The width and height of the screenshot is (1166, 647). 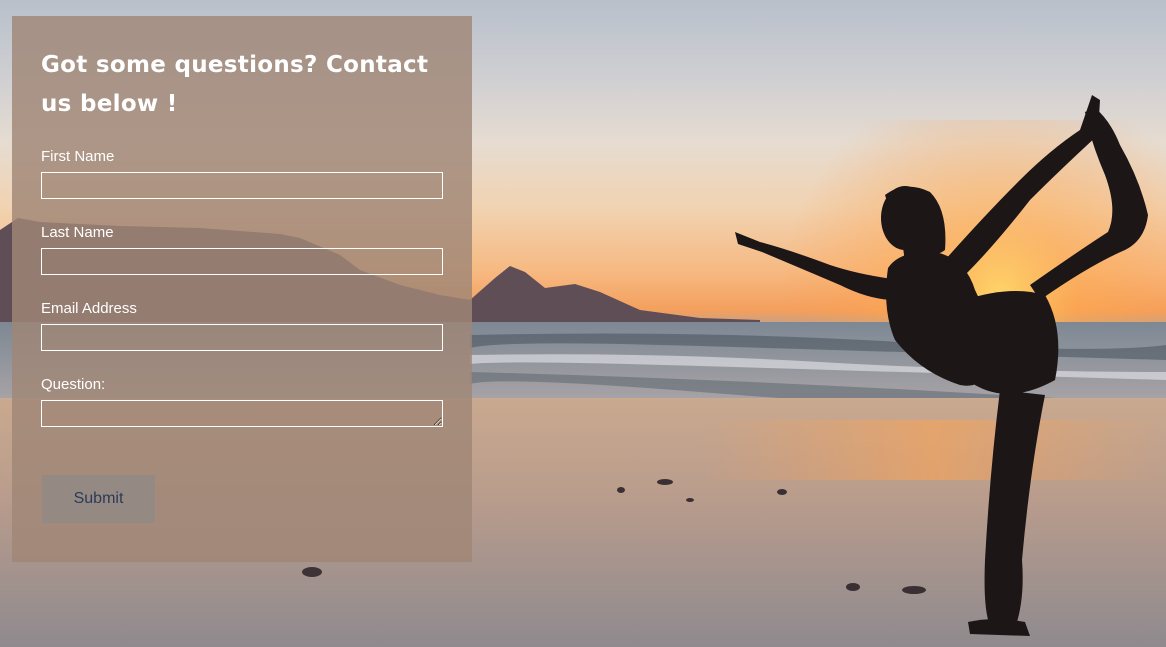 What do you see at coordinates (77, 232) in the screenshot?
I see `last-name-label: Last Name` at bounding box center [77, 232].